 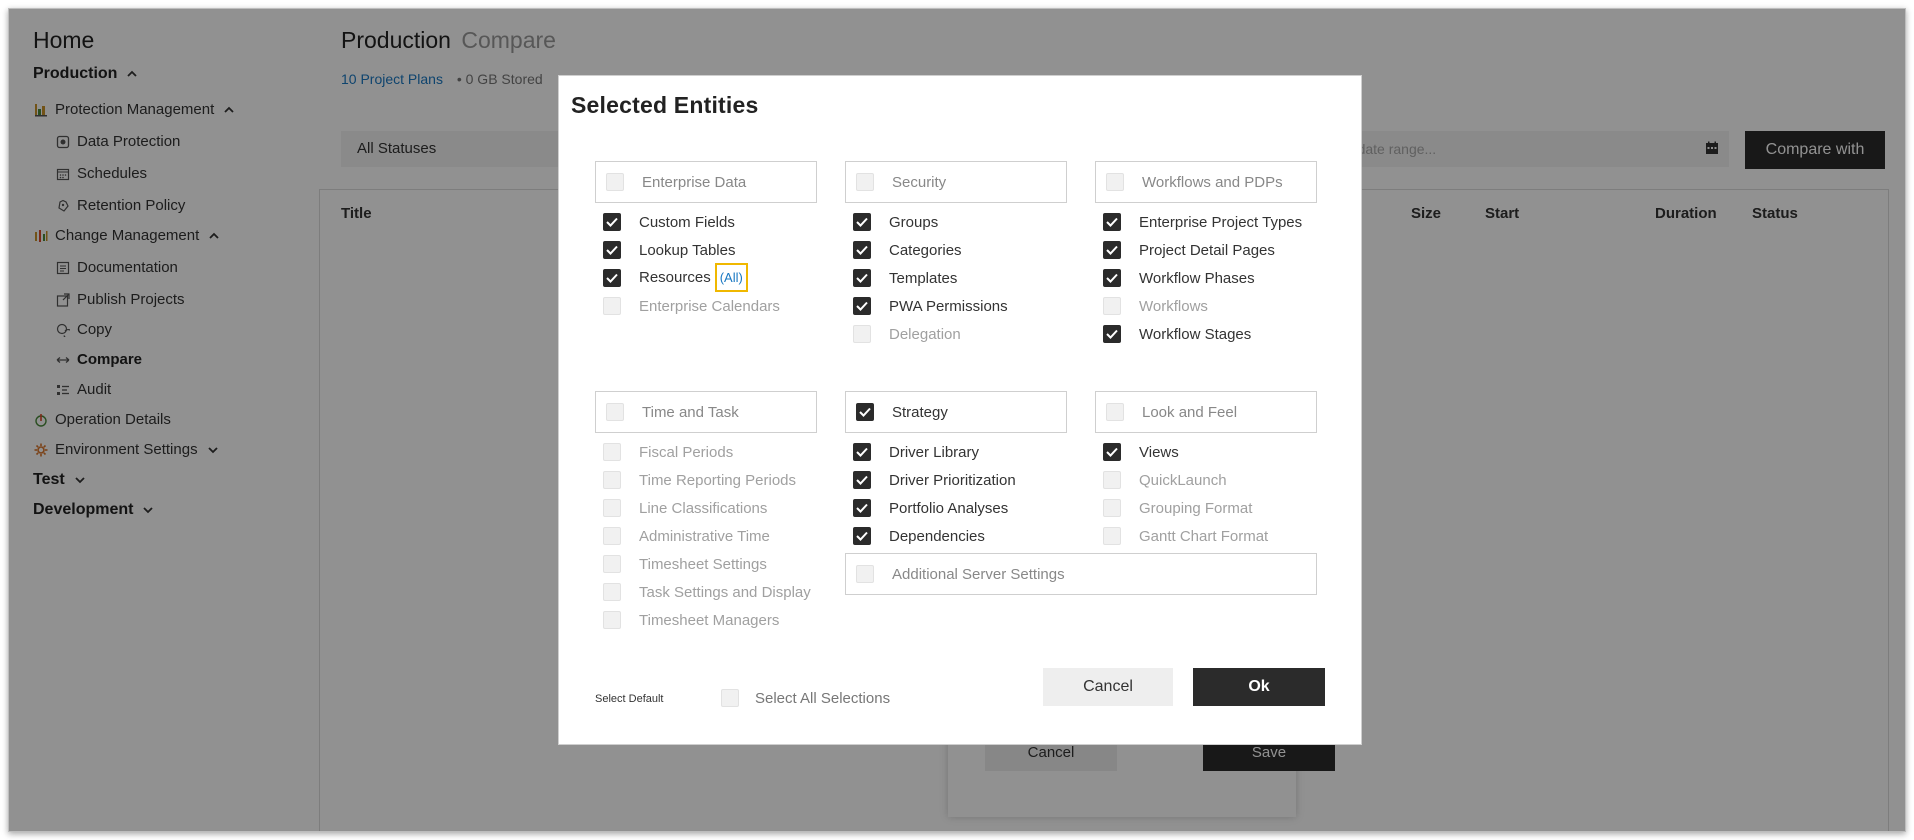 What do you see at coordinates (704, 536) in the screenshot?
I see `entity-label: Administrative Time` at bounding box center [704, 536].